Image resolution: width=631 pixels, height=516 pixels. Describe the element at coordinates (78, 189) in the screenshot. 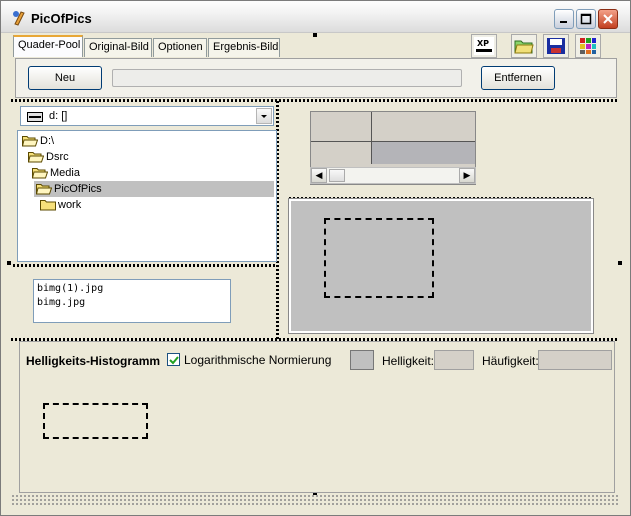

I see `tree-item-label: PicOfPics` at that location.